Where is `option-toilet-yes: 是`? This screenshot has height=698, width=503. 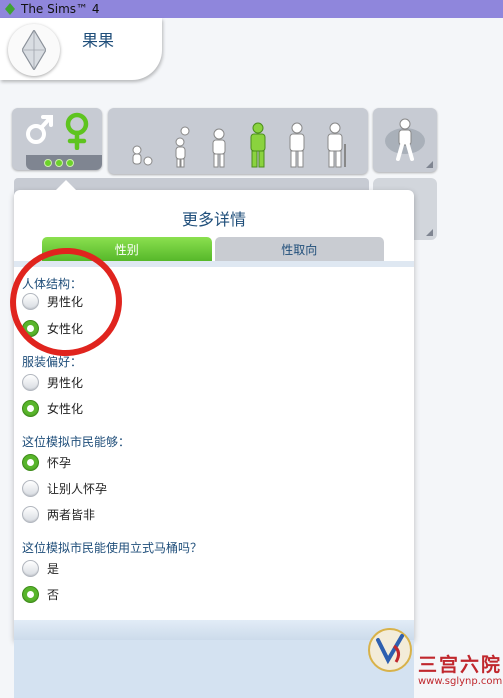
option-toilet-yes: 是 is located at coordinates (40, 568).